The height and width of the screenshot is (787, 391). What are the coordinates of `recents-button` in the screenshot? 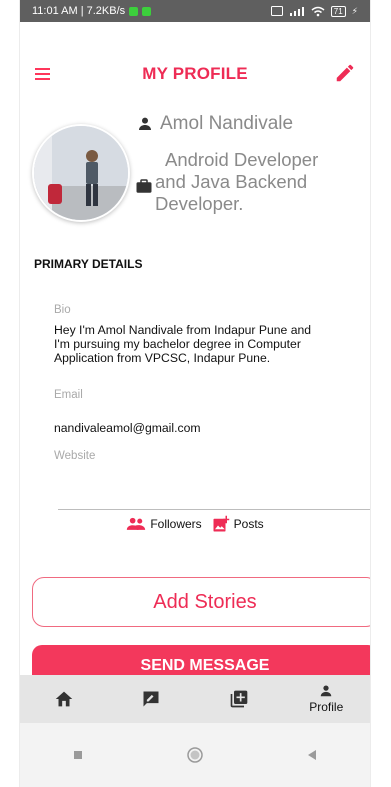 It's located at (78, 755).